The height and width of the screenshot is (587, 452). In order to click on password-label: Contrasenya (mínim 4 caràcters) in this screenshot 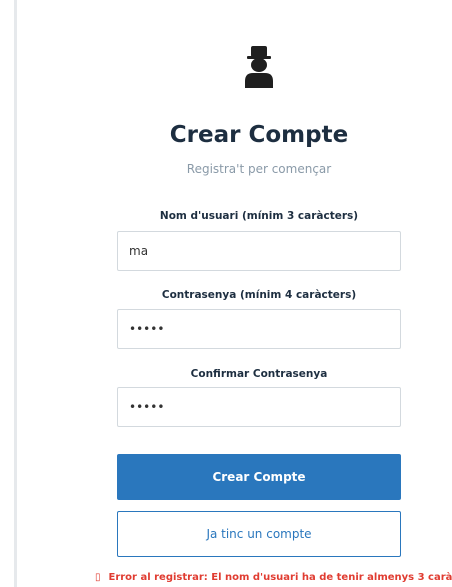, I will do `click(259, 295)`.